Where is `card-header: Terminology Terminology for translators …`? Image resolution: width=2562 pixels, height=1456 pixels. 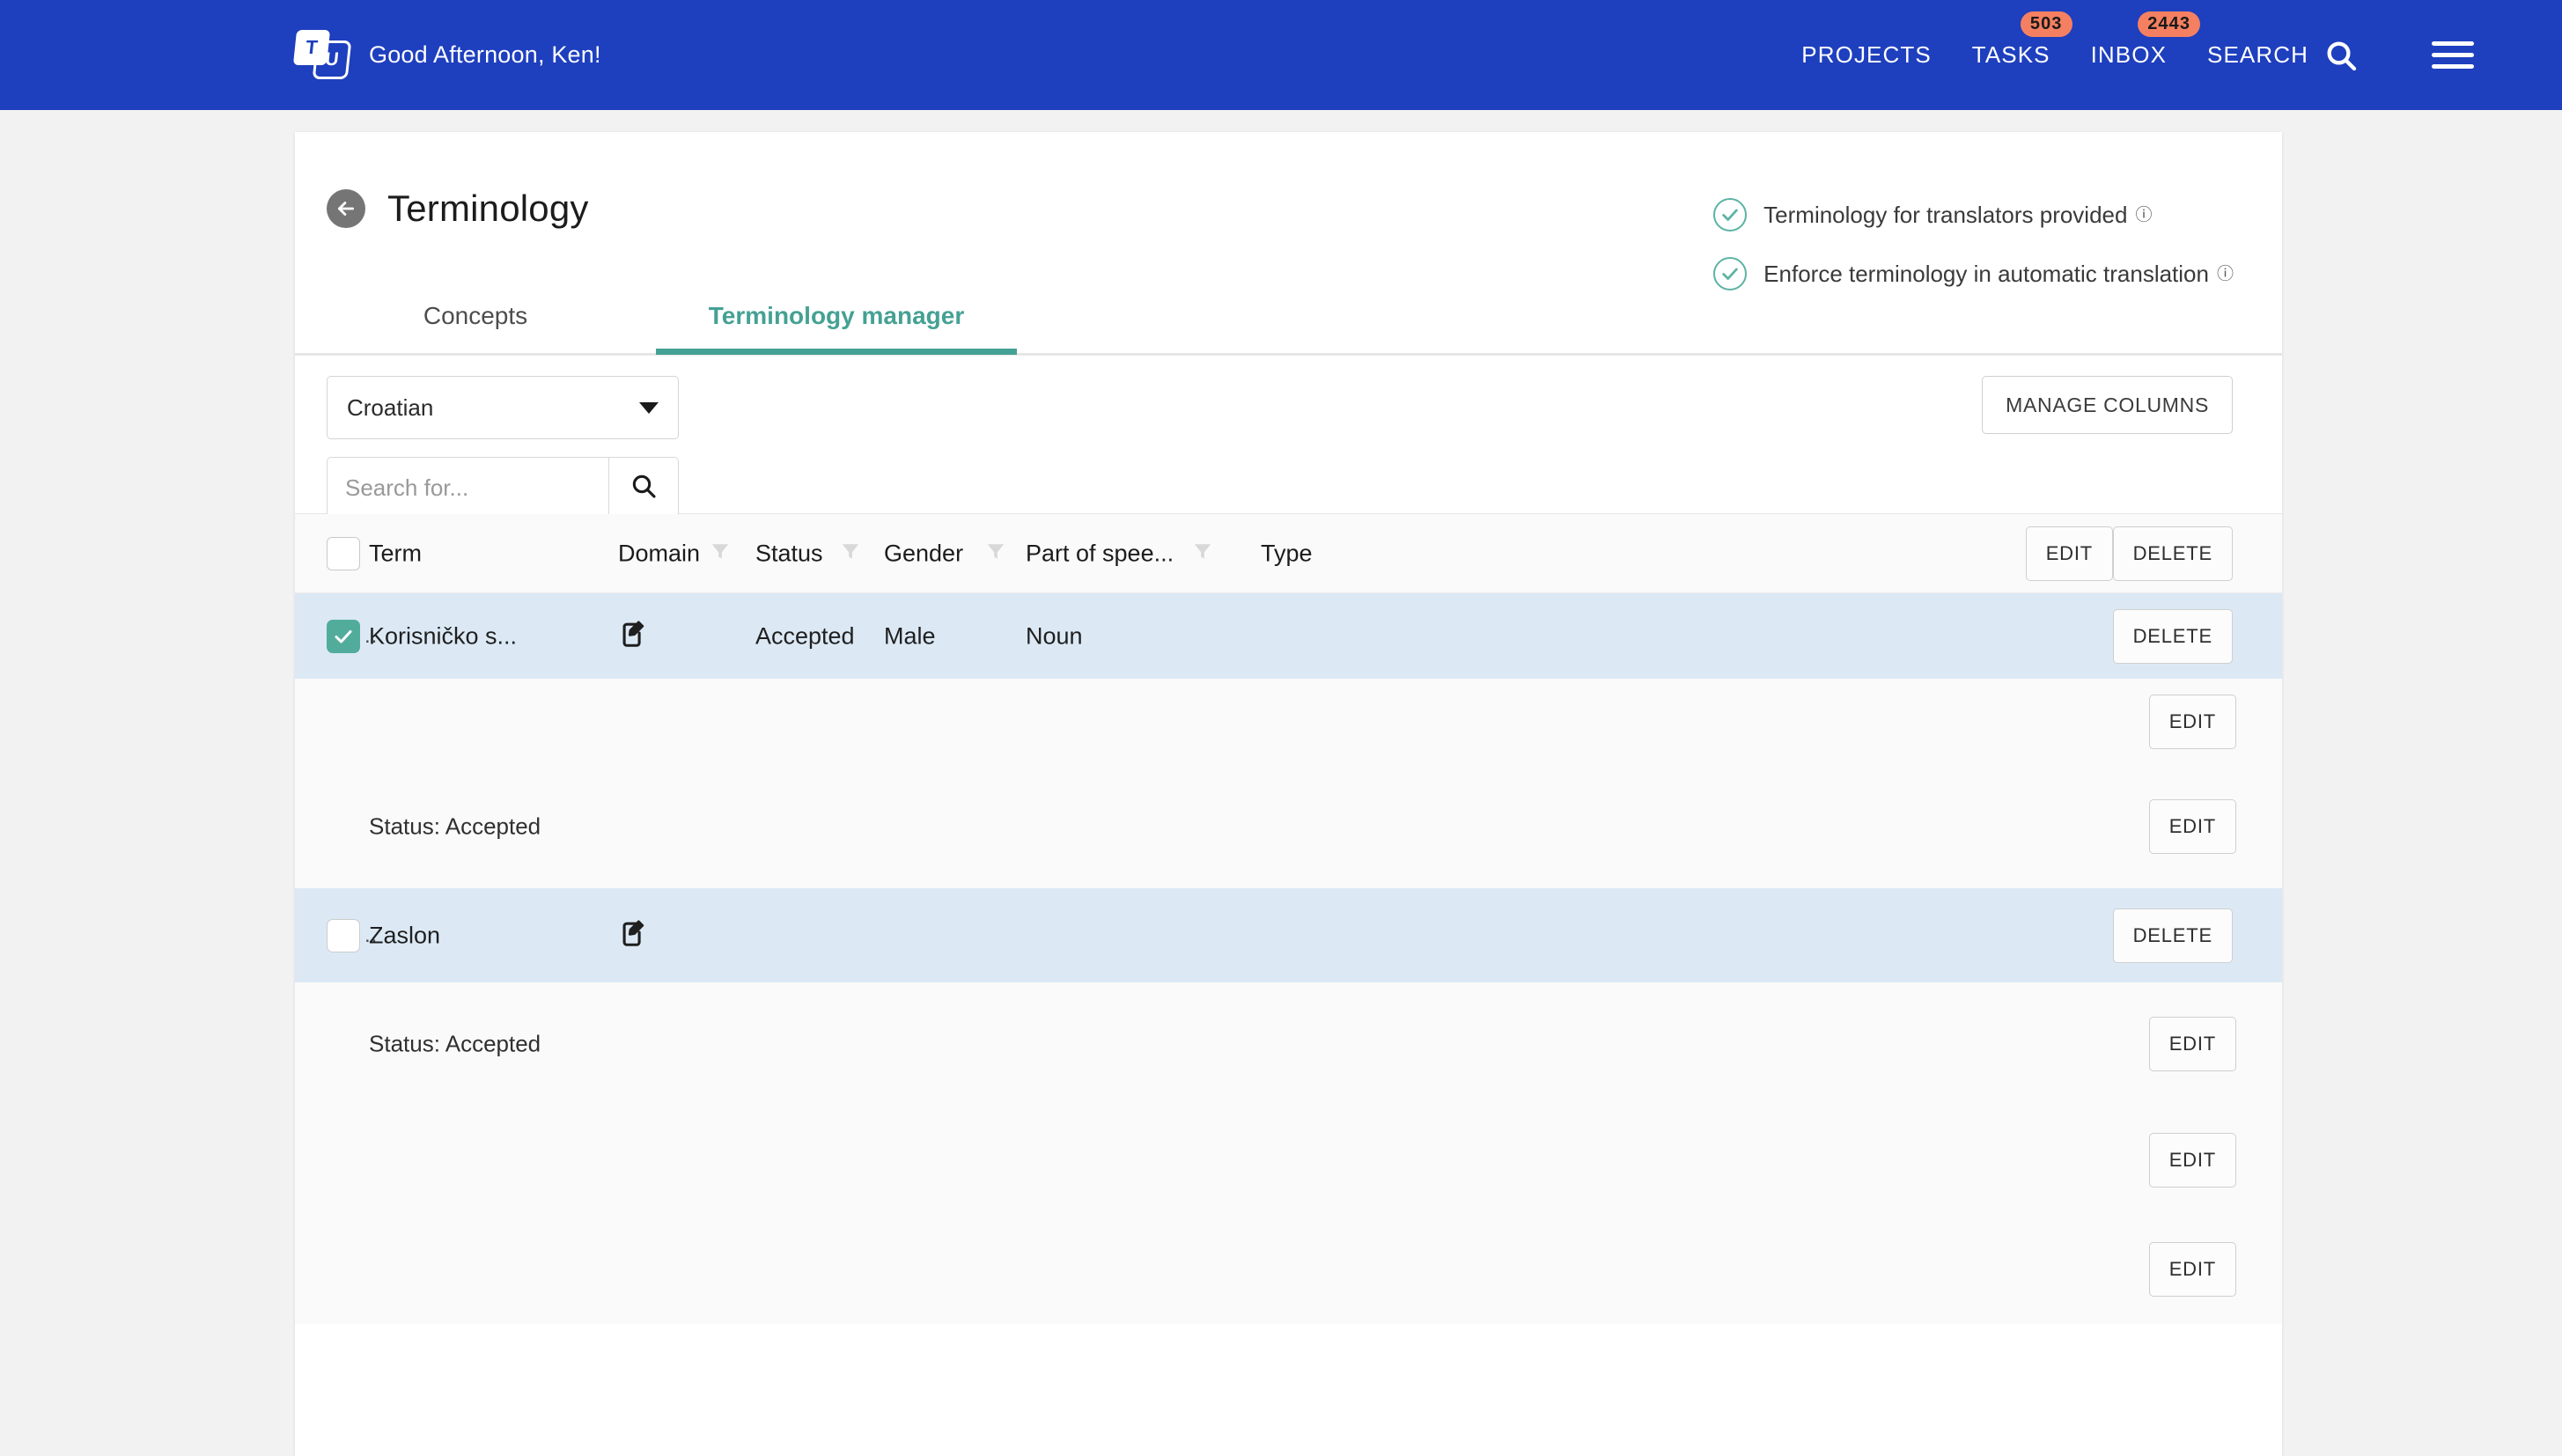
card-header: Terminology Terminology for translators … is located at coordinates (1288, 244).